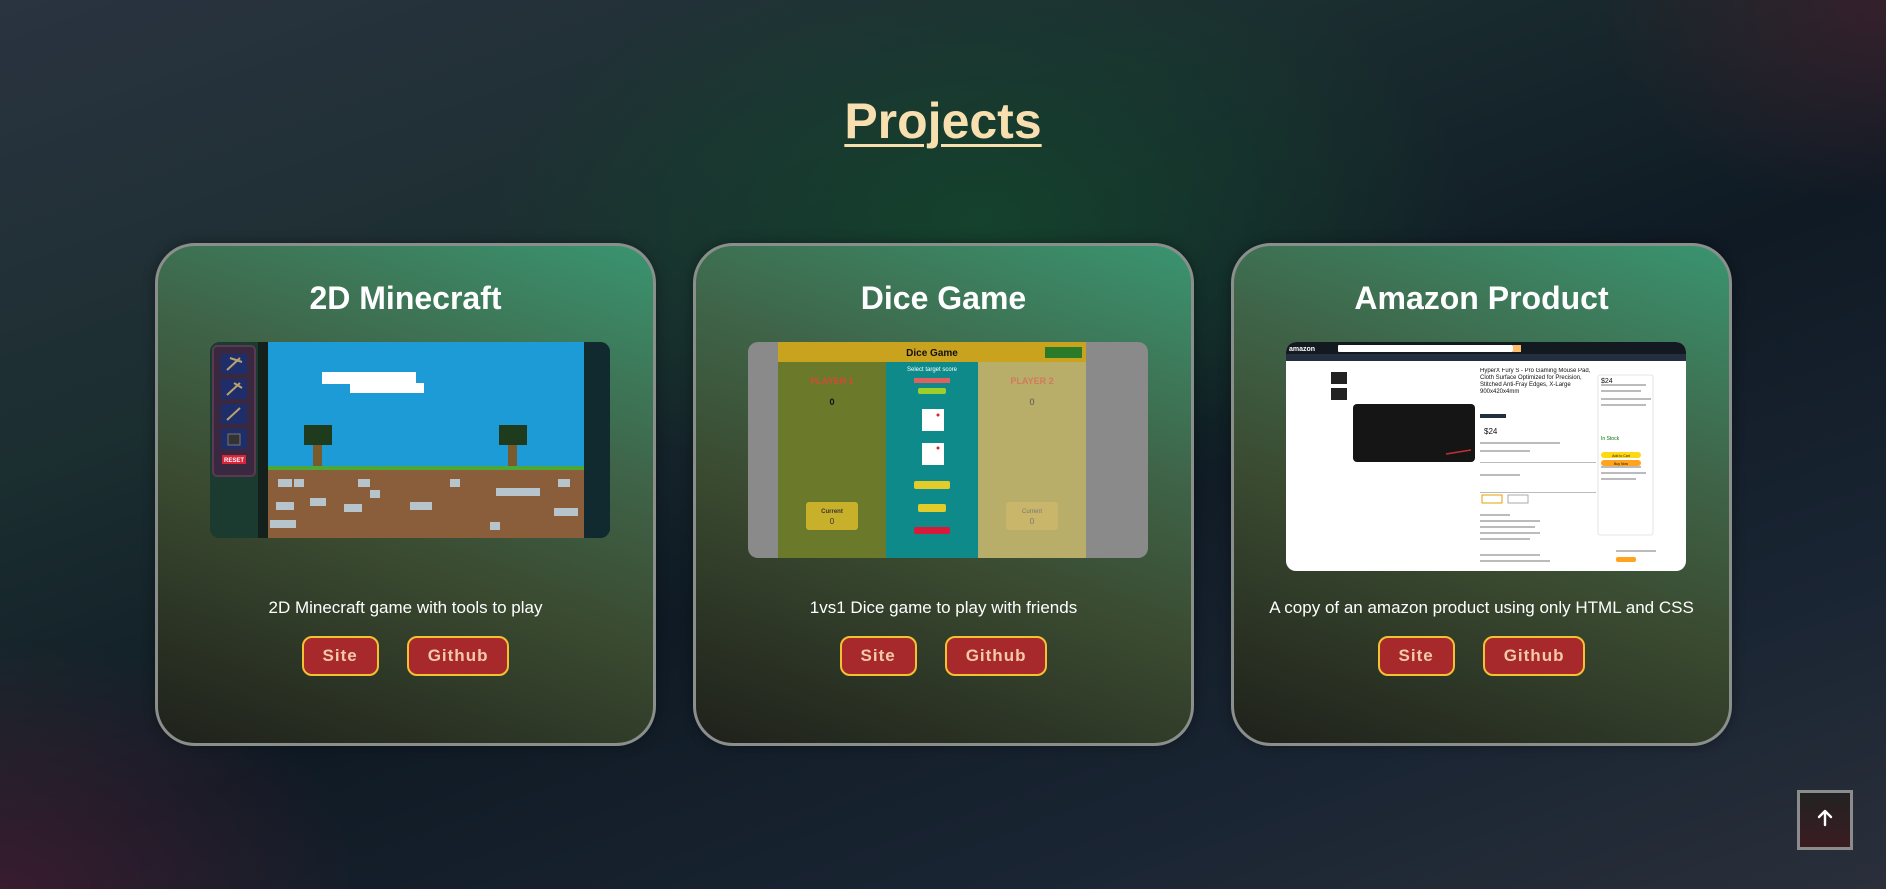  Describe the element at coordinates (1607, 381) in the screenshot. I see `amazon-side-price: $24` at that location.